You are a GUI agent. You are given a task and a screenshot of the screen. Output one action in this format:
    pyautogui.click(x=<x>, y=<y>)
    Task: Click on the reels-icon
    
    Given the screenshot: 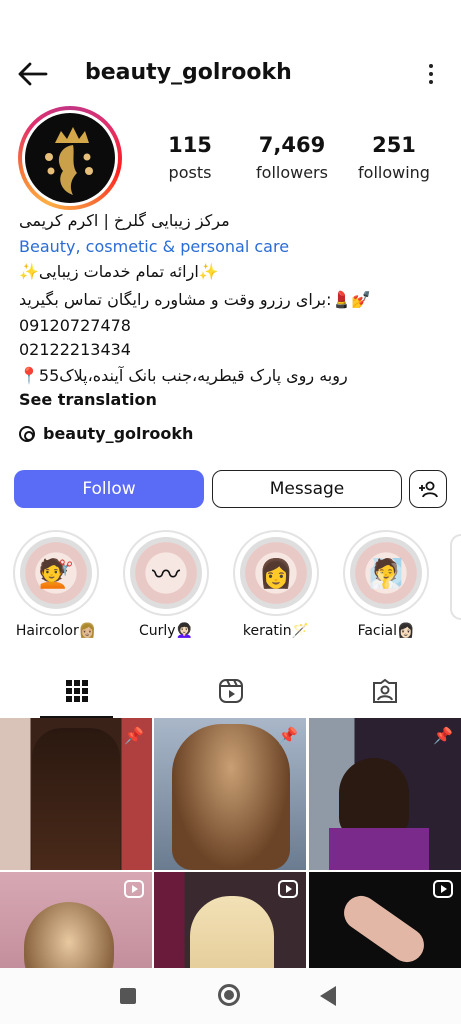 What is the action you would take?
    pyautogui.click(x=230, y=691)
    